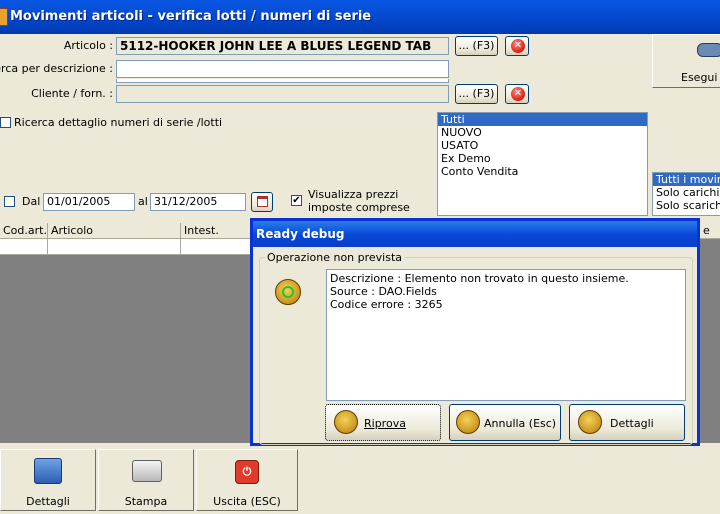  What do you see at coordinates (56, 68) in the screenshot?
I see `ricerca-label: Ricerca per descrizione :` at bounding box center [56, 68].